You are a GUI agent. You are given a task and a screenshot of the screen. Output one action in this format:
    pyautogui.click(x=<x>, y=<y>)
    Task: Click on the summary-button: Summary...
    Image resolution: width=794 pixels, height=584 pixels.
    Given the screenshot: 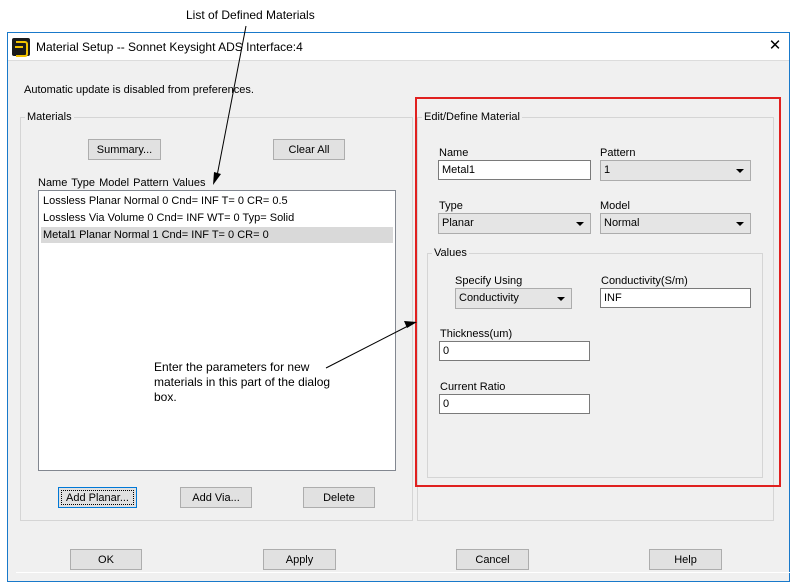 What is the action you would take?
    pyautogui.click(x=124, y=149)
    